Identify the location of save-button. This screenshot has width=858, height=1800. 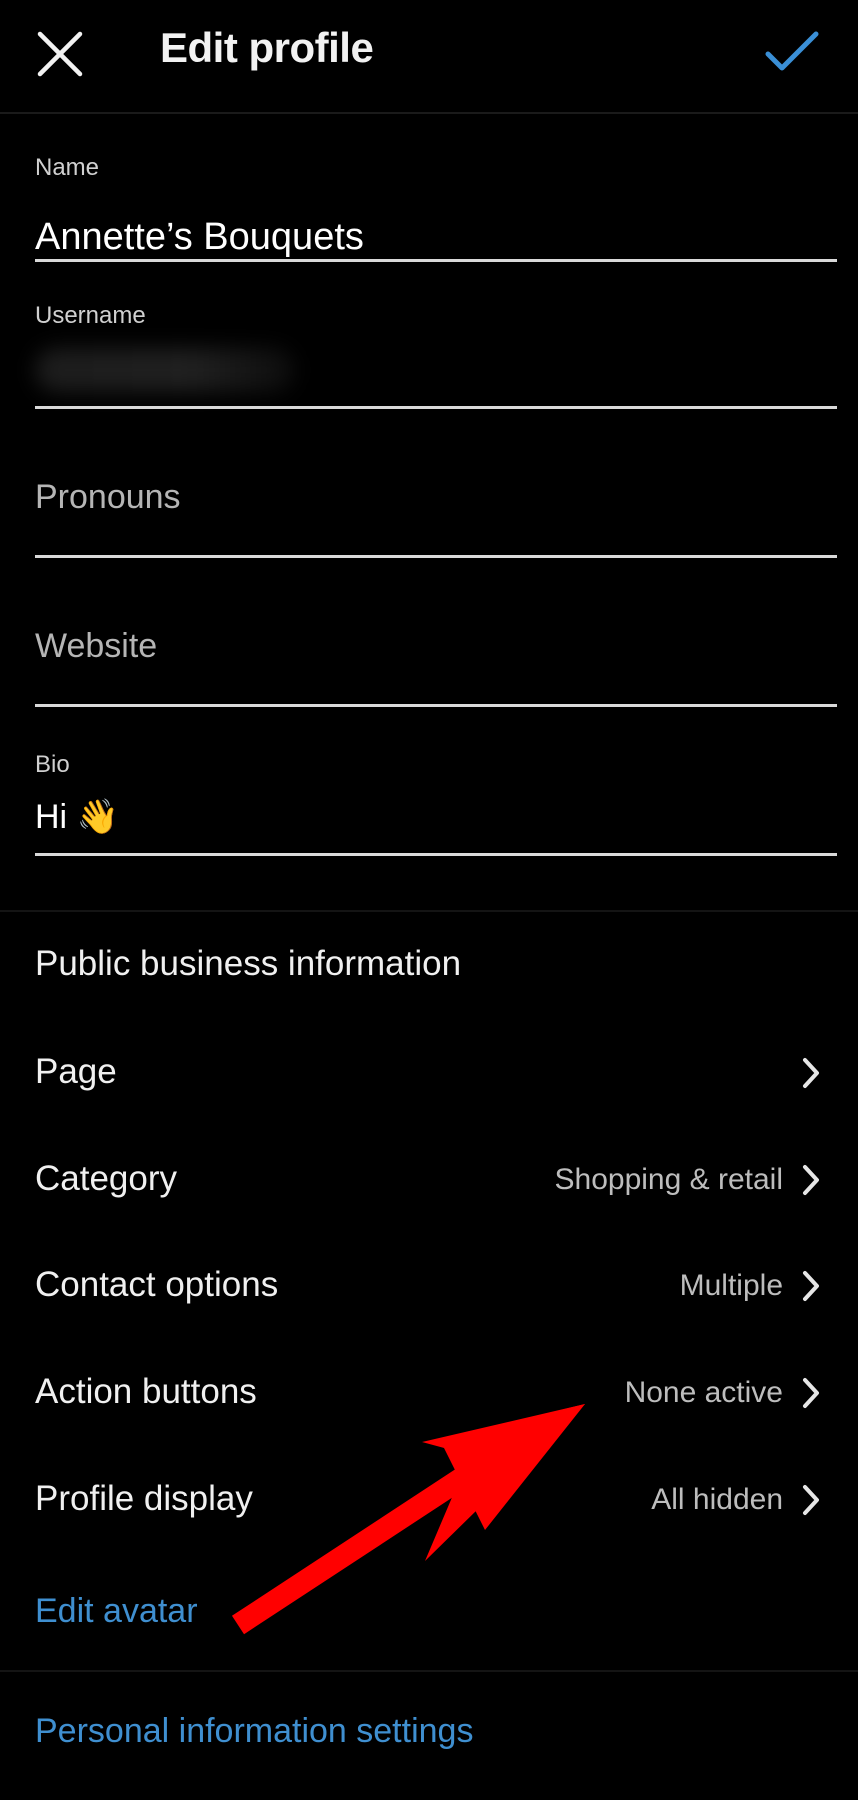
(792, 52).